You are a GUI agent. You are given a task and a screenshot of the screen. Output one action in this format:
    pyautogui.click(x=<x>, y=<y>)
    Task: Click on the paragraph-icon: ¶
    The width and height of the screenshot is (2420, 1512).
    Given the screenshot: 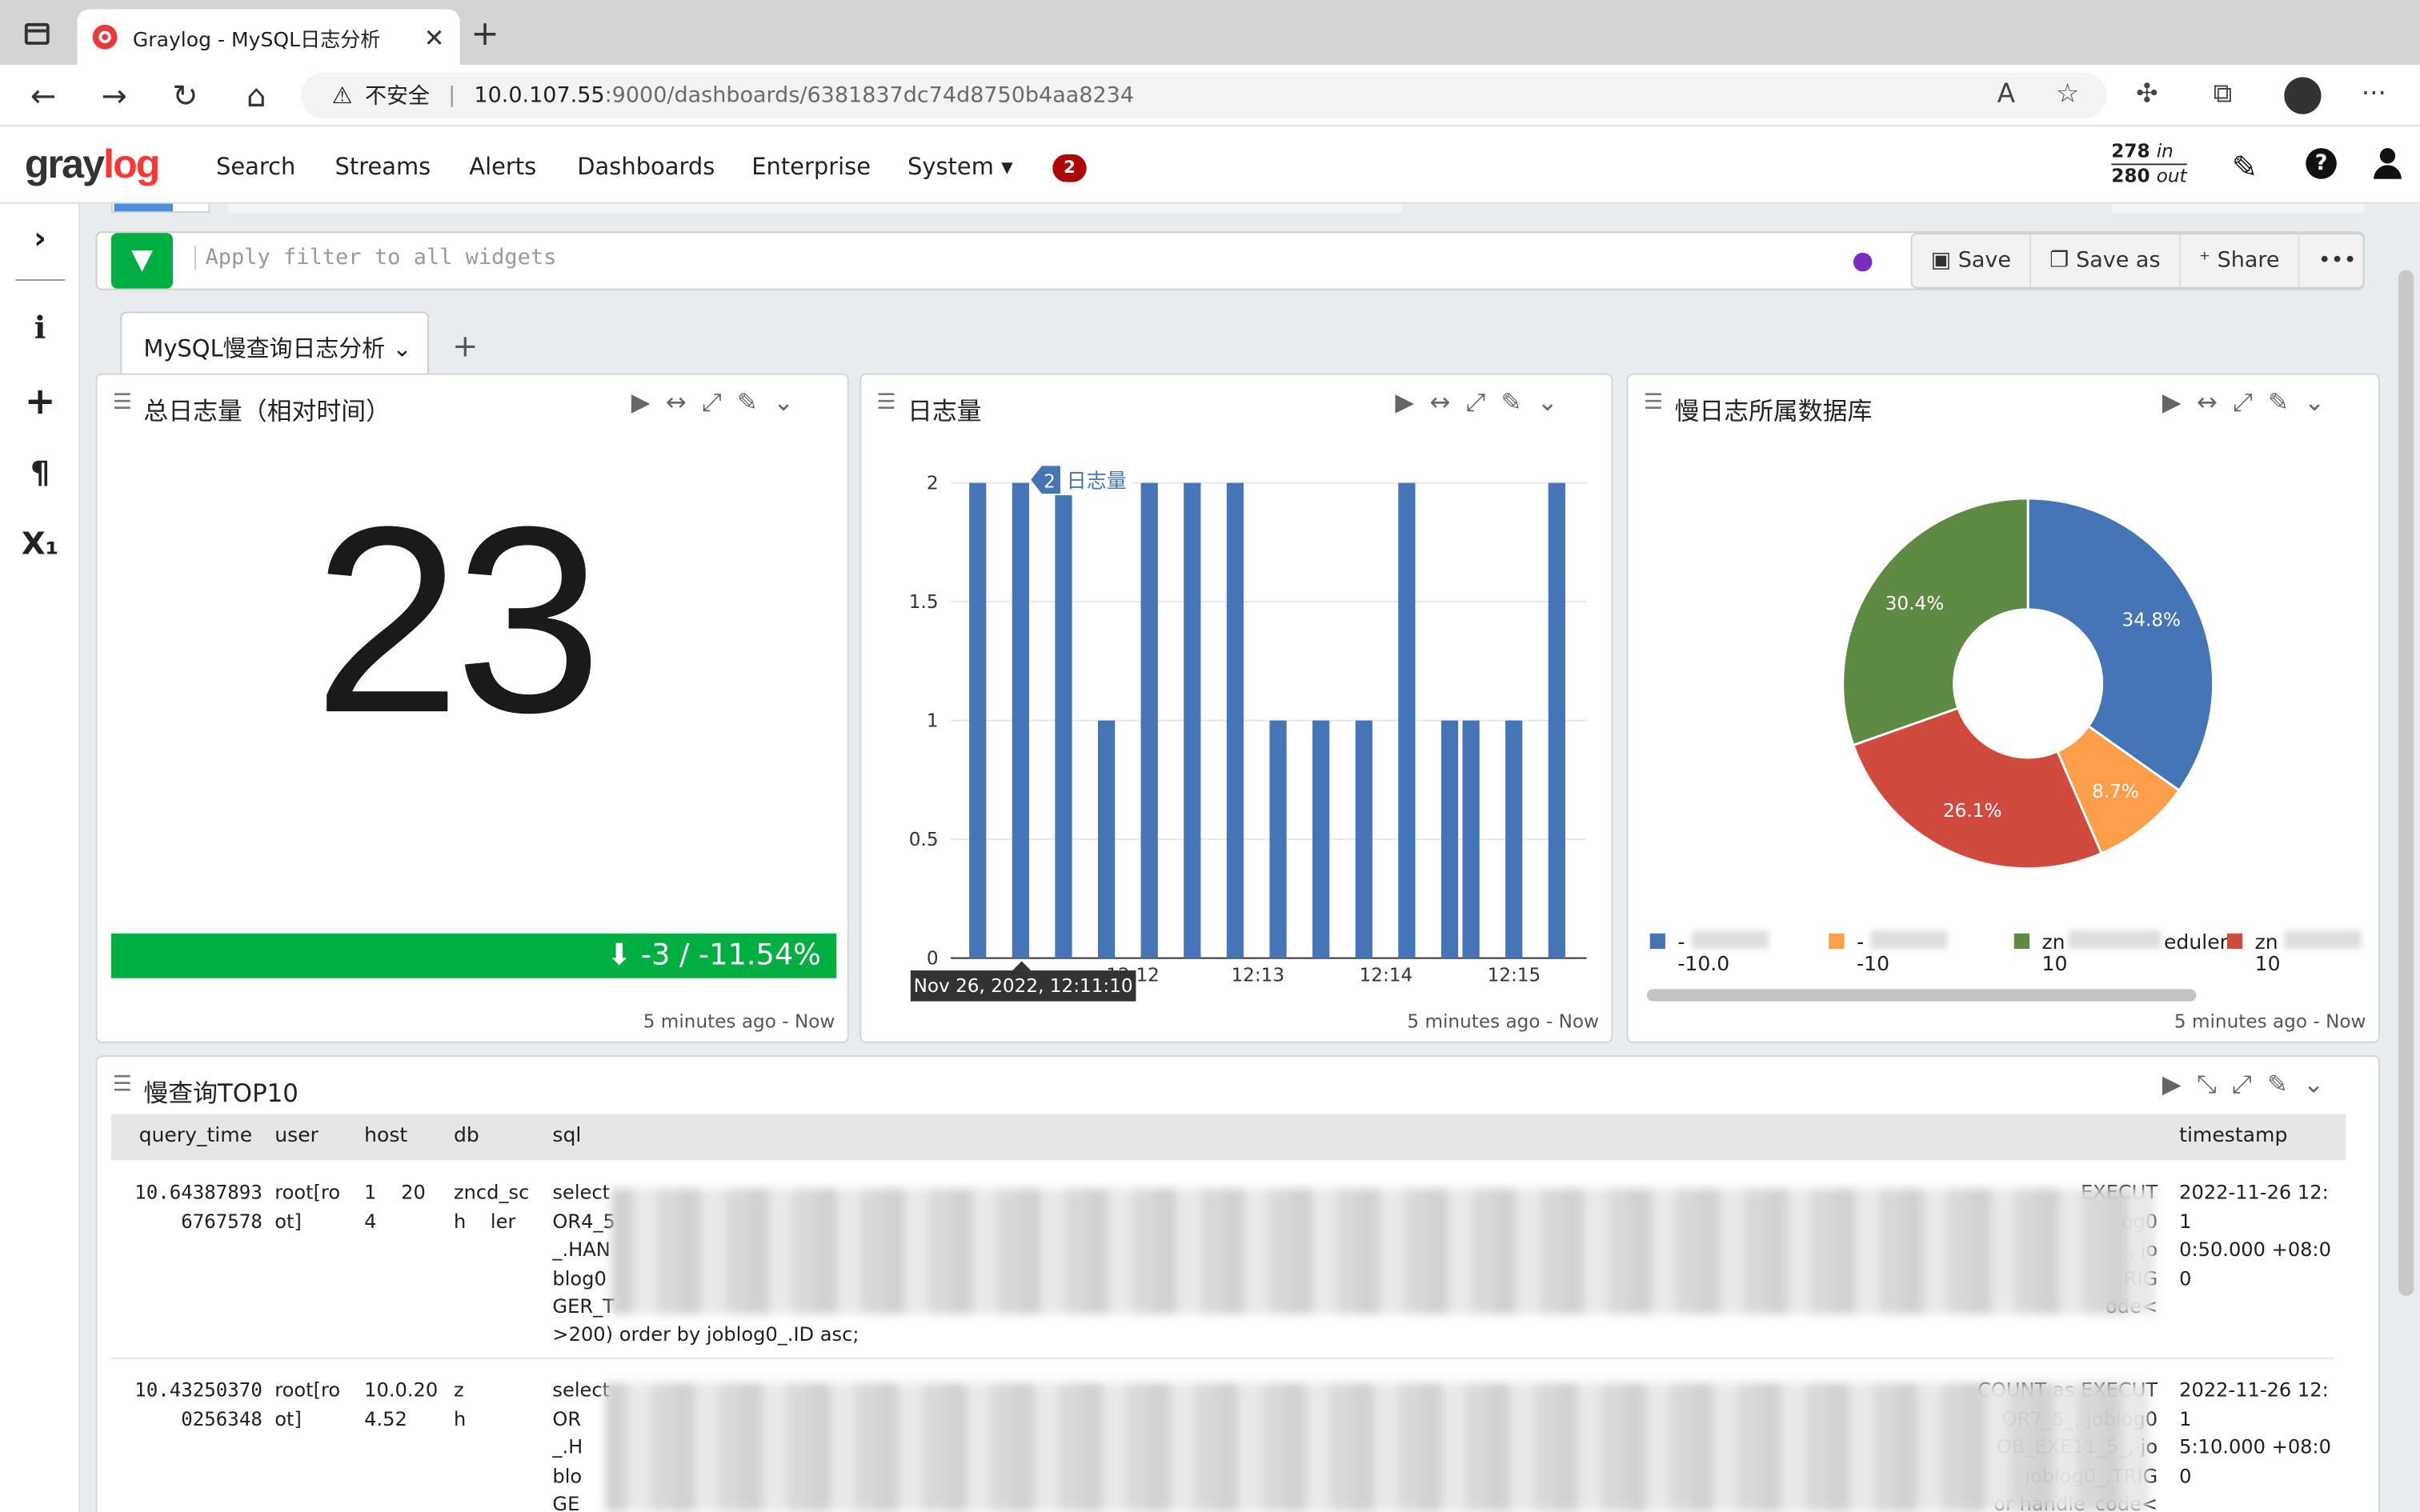 What is the action you would take?
    pyautogui.click(x=40, y=472)
    